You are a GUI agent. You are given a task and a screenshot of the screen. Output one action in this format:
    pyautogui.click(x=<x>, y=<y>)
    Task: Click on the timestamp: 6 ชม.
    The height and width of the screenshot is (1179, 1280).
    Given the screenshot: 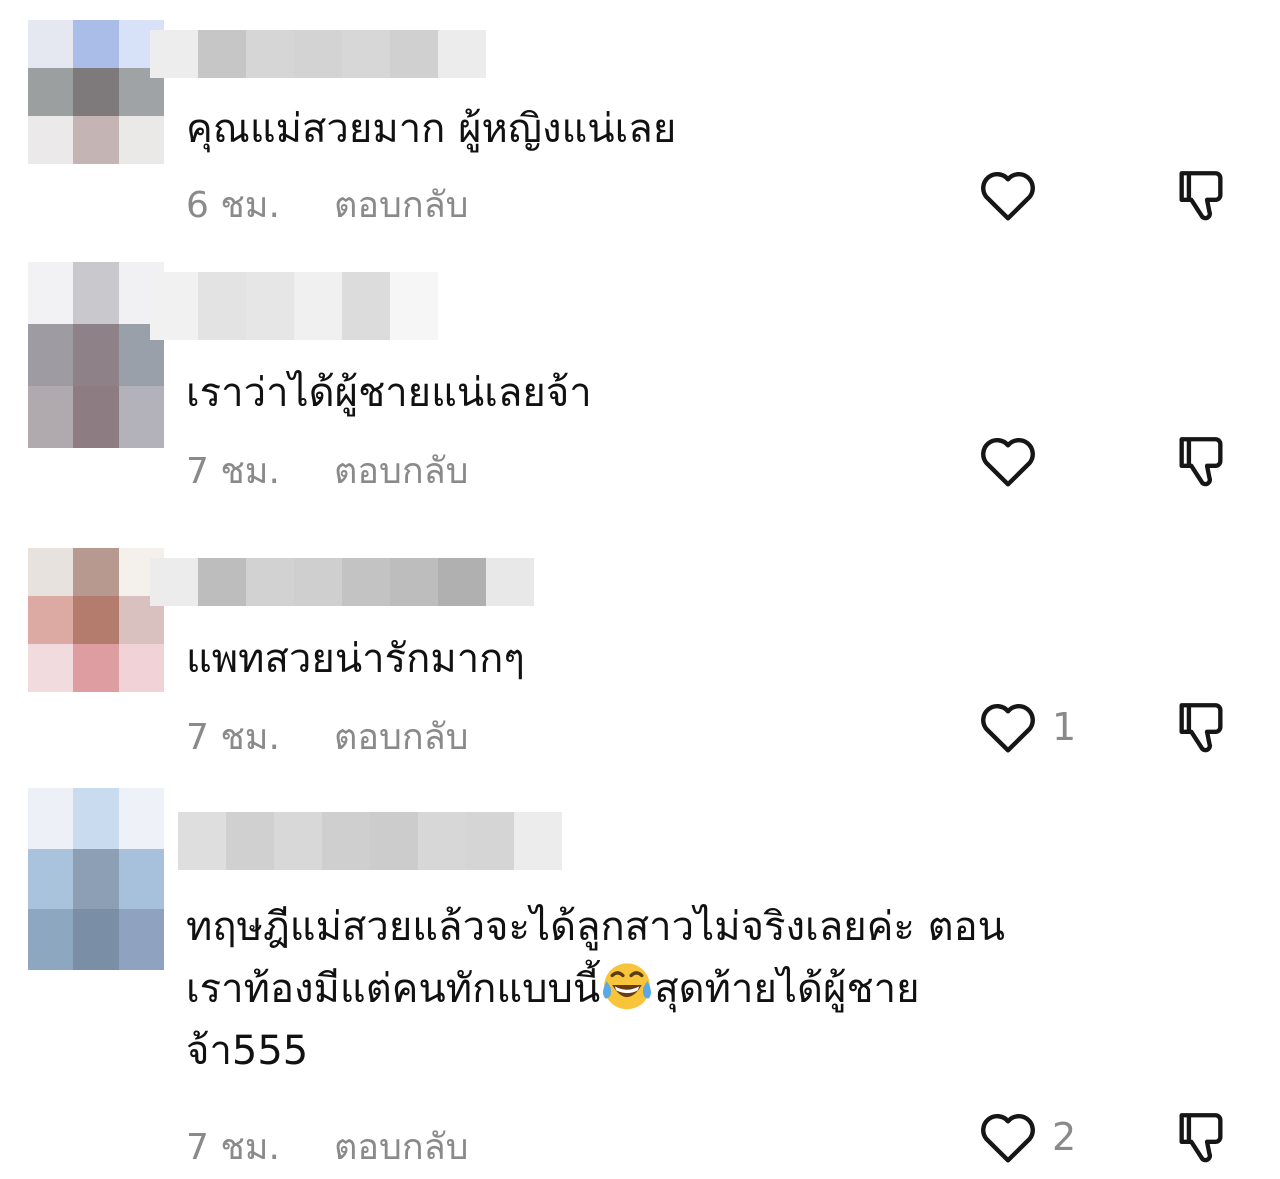 What is the action you would take?
    pyautogui.click(x=233, y=205)
    